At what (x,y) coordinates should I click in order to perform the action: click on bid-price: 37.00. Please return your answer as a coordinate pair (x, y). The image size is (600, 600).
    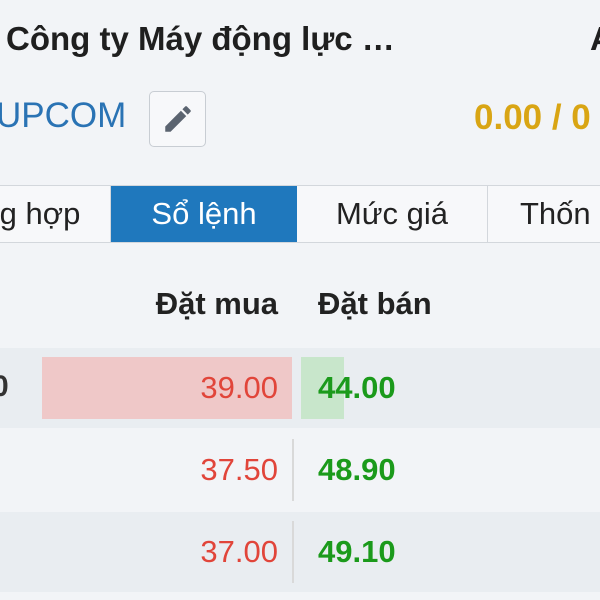
    Looking at the image, I should click on (239, 551).